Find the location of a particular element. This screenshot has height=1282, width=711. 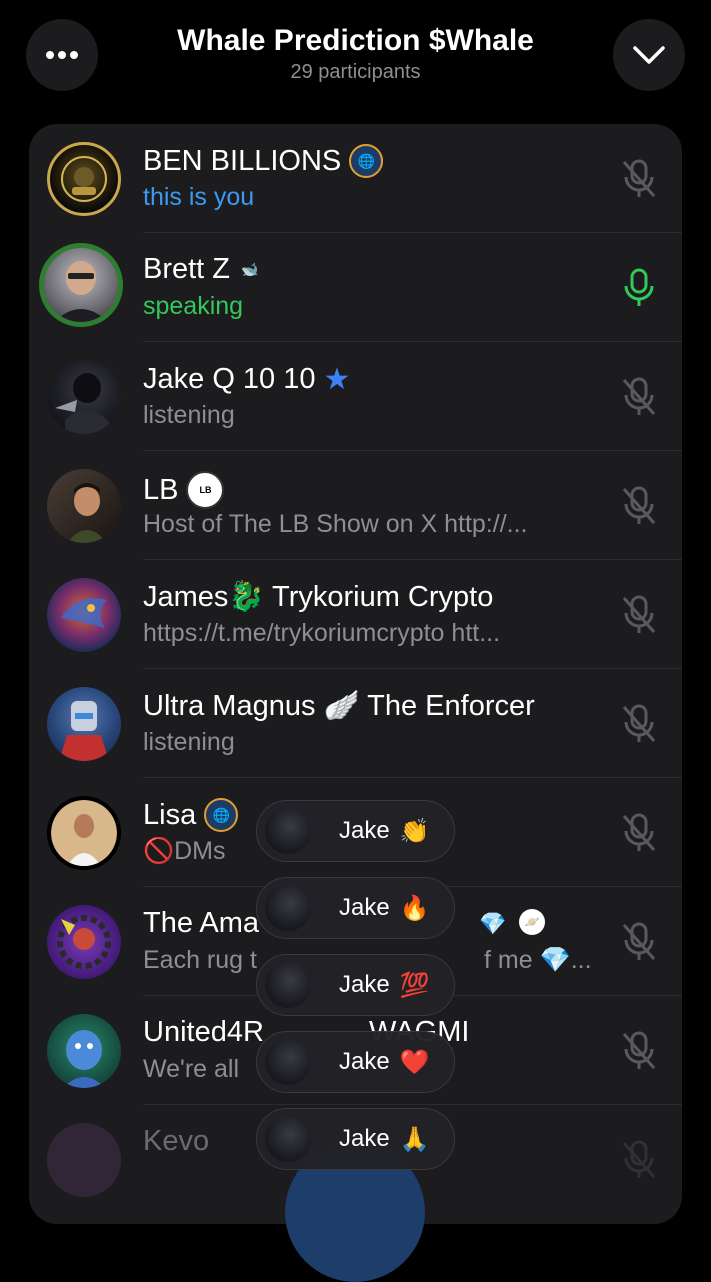

diamond-badge-icon: 💎 is located at coordinates (493, 923).